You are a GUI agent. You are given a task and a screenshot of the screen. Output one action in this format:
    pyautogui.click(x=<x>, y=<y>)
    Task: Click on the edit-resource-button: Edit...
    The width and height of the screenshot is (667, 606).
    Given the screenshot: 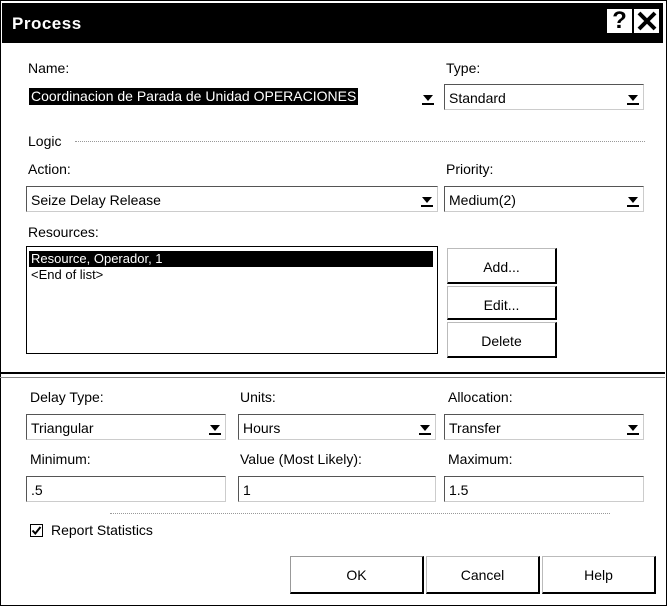 What is the action you would take?
    pyautogui.click(x=502, y=303)
    